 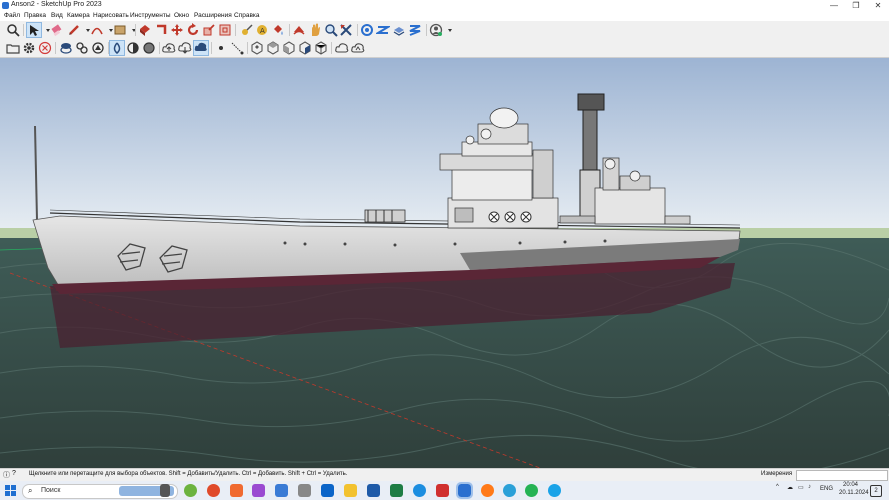 I want to click on close-icon, so click(x=45, y=48).